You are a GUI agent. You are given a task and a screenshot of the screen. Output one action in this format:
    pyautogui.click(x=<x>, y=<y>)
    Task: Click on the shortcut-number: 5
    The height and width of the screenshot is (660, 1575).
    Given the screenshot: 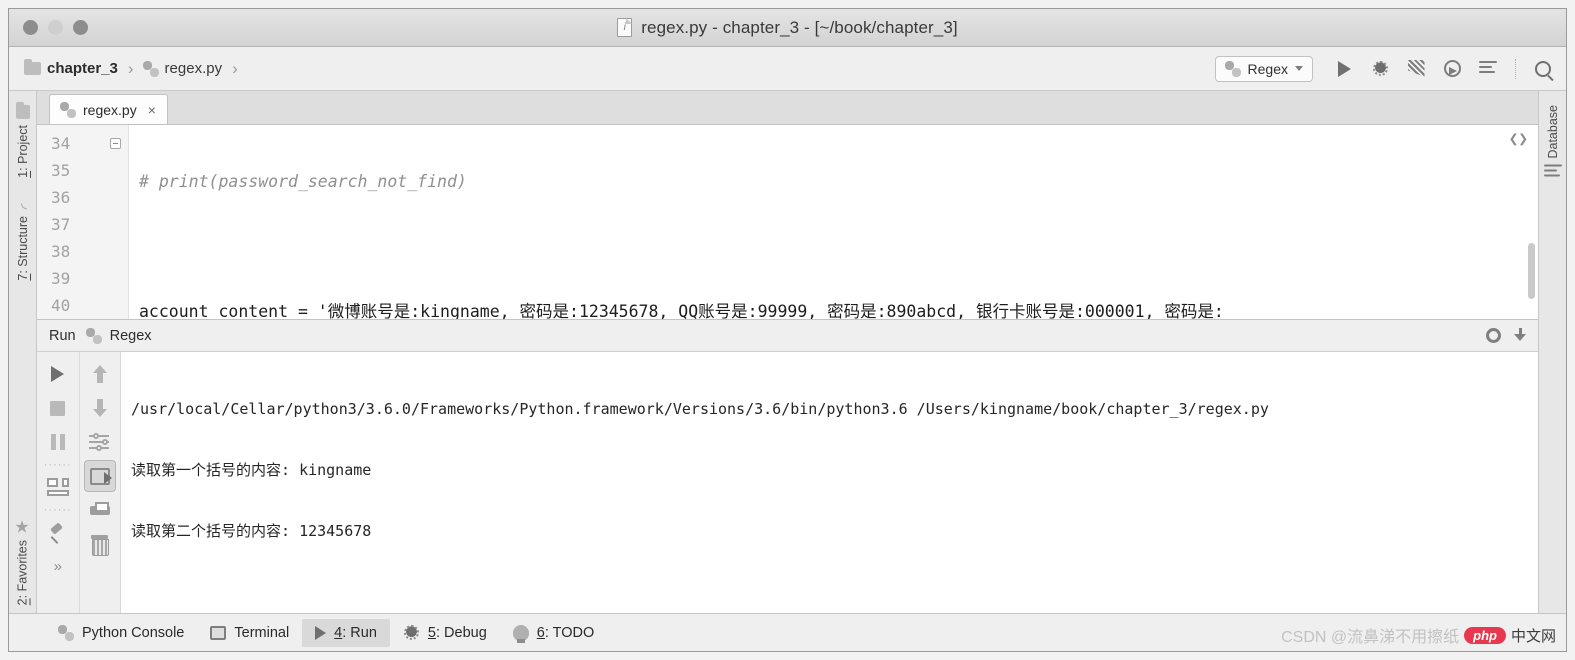 What is the action you would take?
    pyautogui.click(x=431, y=632)
    